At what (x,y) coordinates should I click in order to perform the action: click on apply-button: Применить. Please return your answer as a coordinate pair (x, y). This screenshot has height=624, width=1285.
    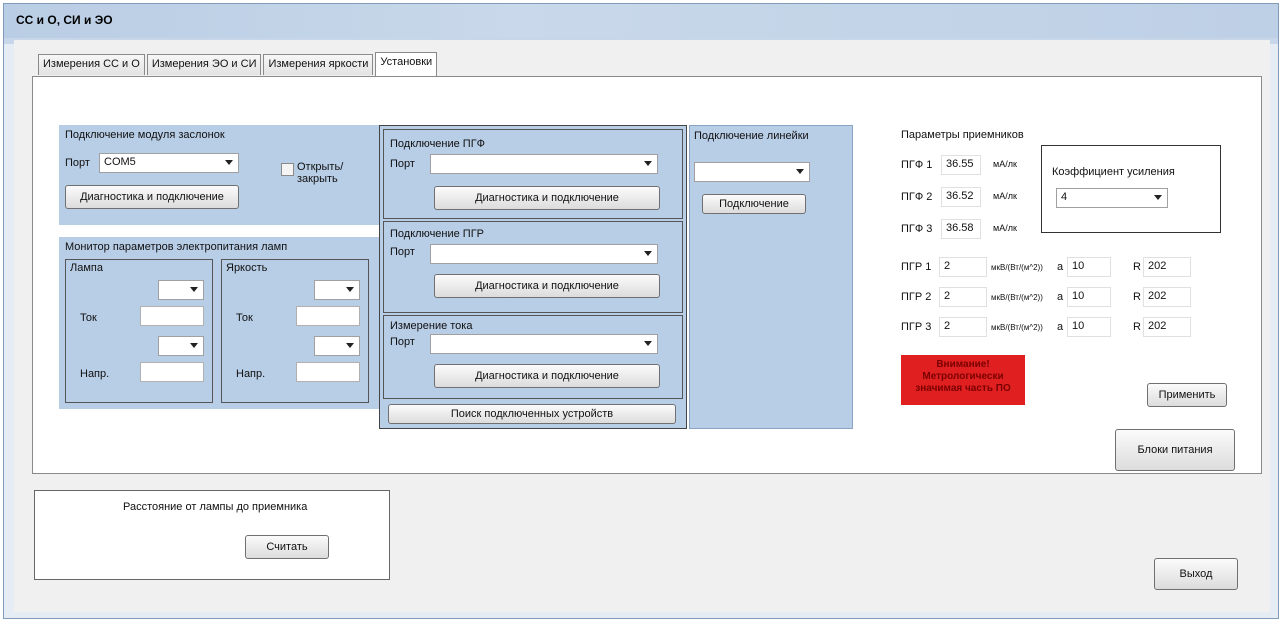
    Looking at the image, I should click on (1187, 395).